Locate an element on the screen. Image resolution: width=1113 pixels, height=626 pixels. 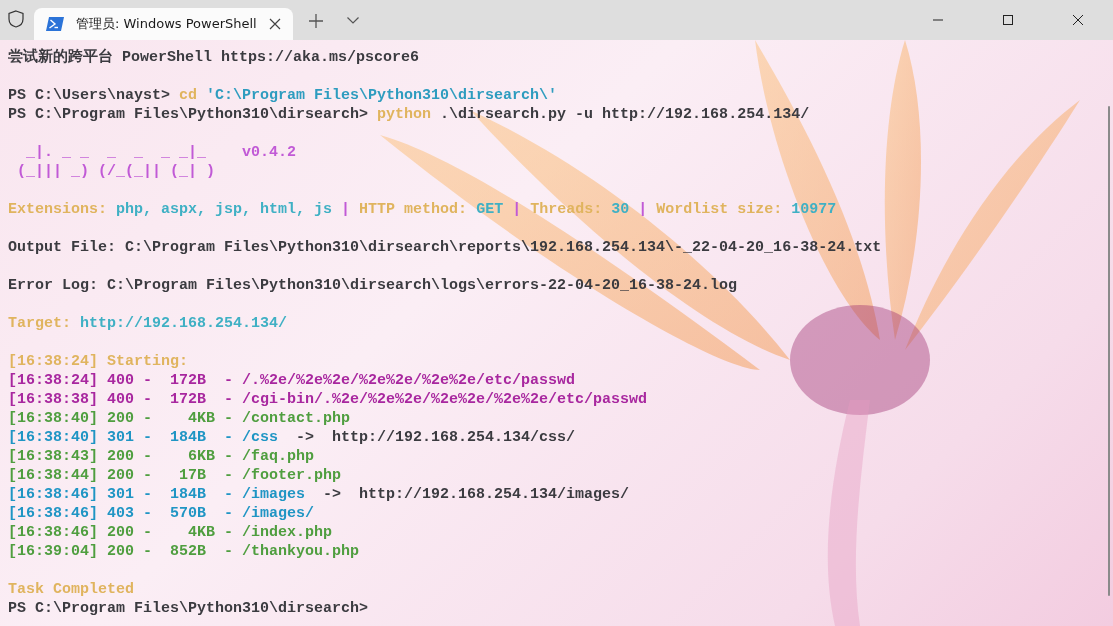
terminal-text: cd is located at coordinates (189, 95).